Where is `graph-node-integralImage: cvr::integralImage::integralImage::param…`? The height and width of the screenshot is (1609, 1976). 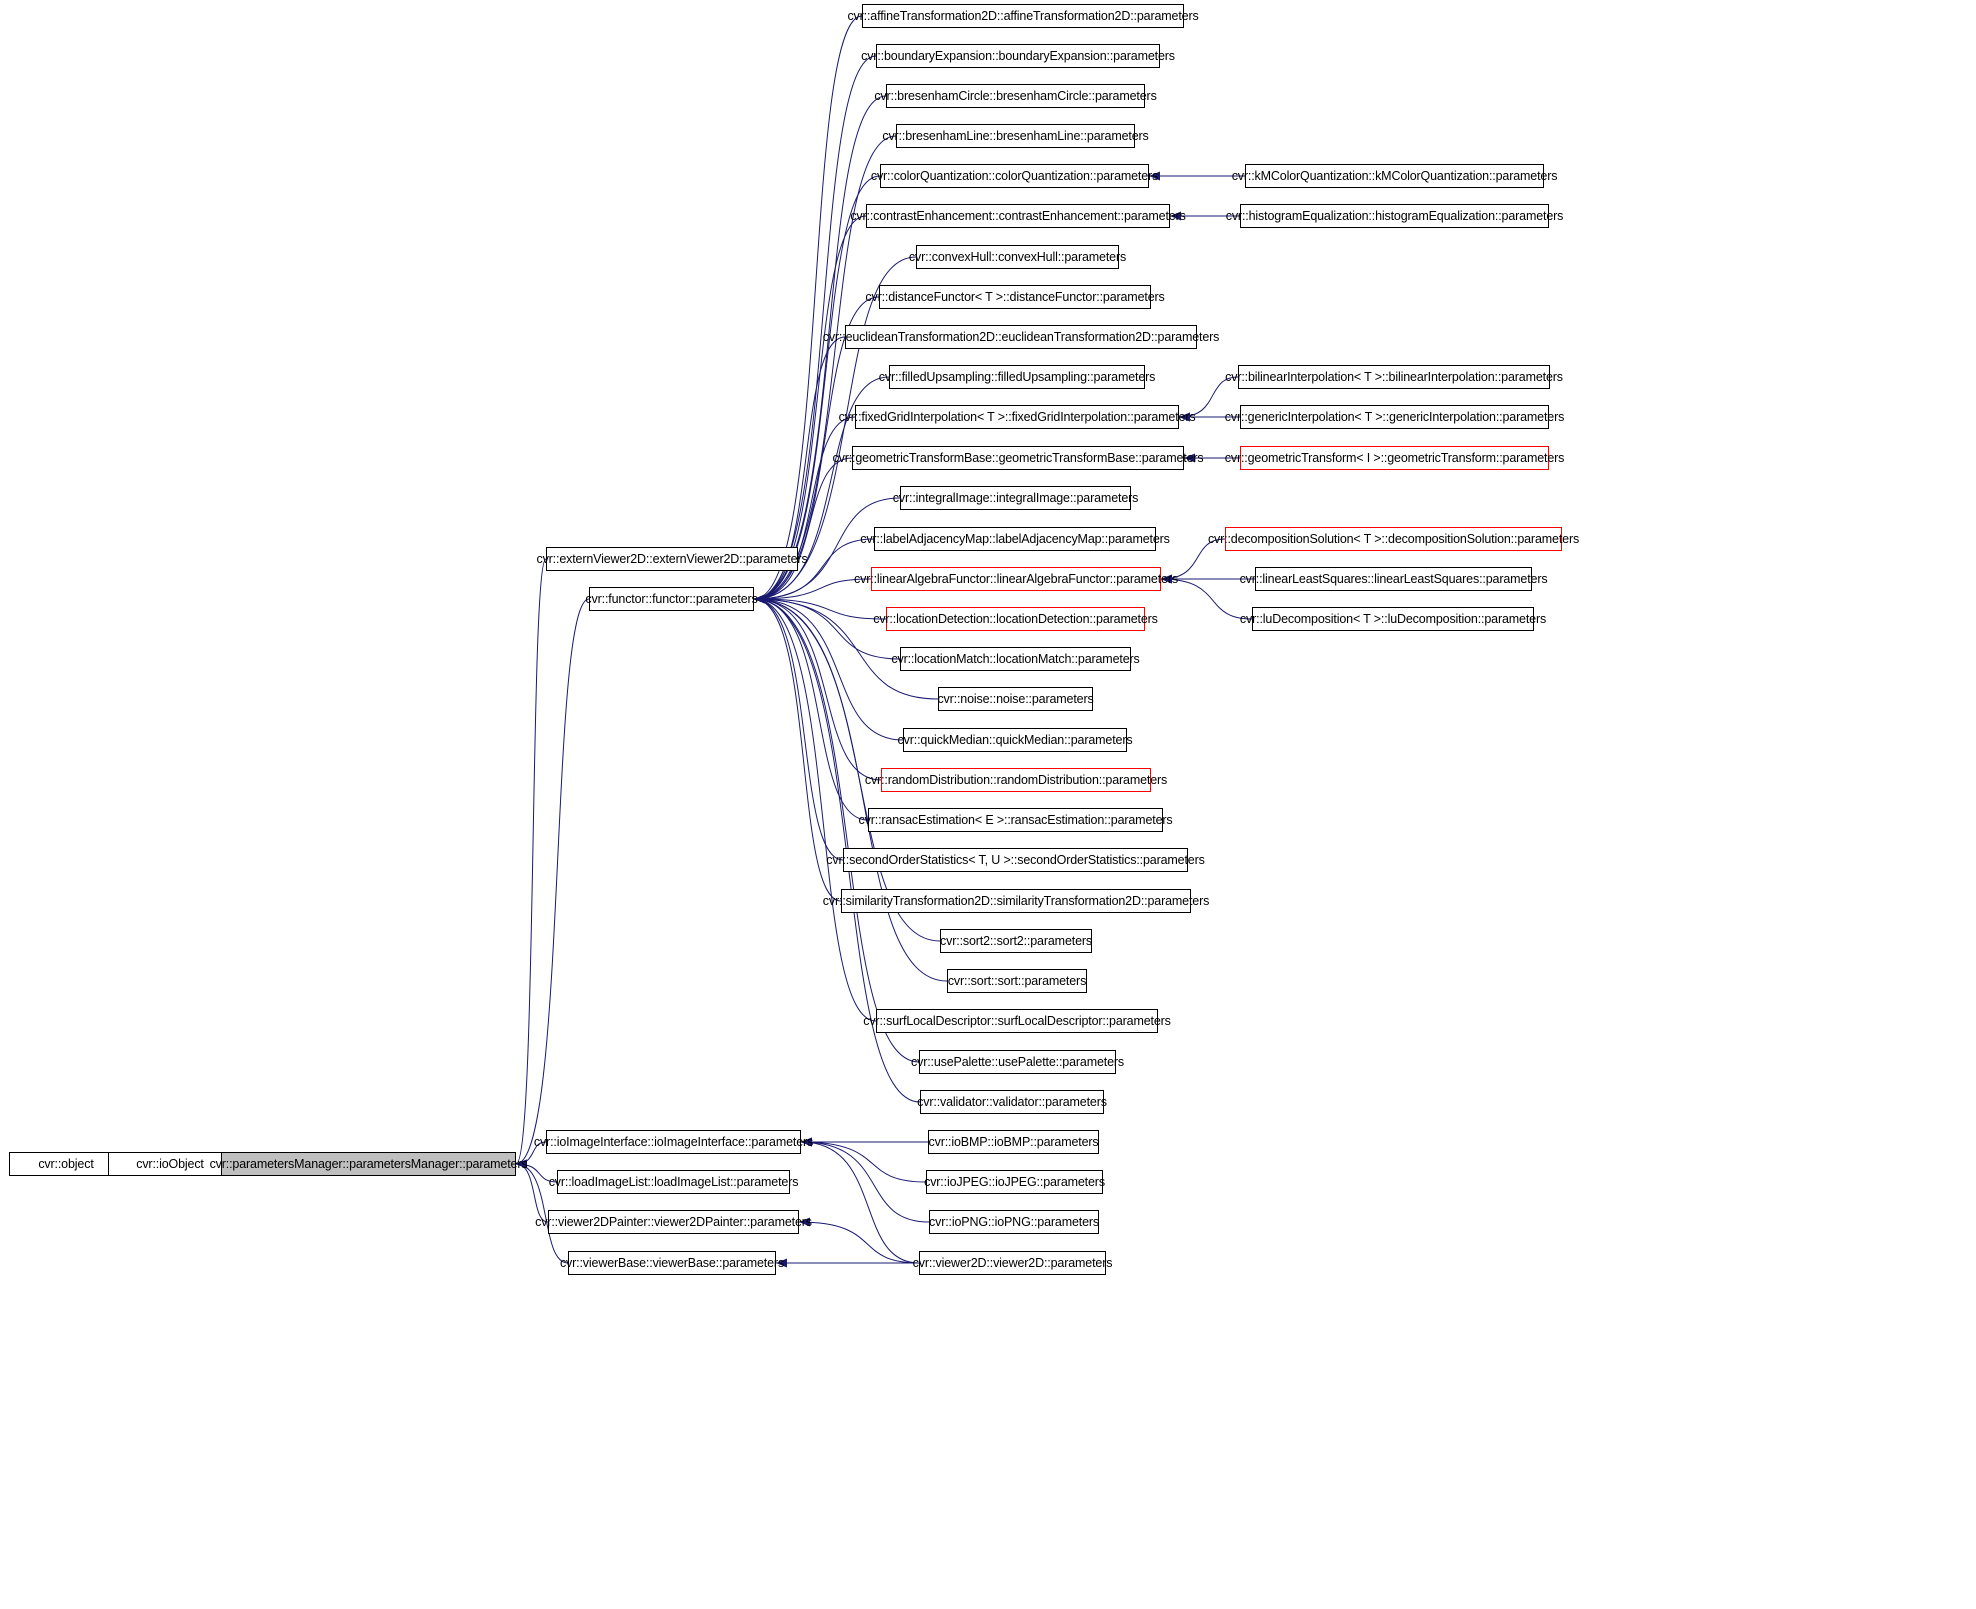 graph-node-integralImage: cvr::integralImage::integralImage::param… is located at coordinates (1015, 498).